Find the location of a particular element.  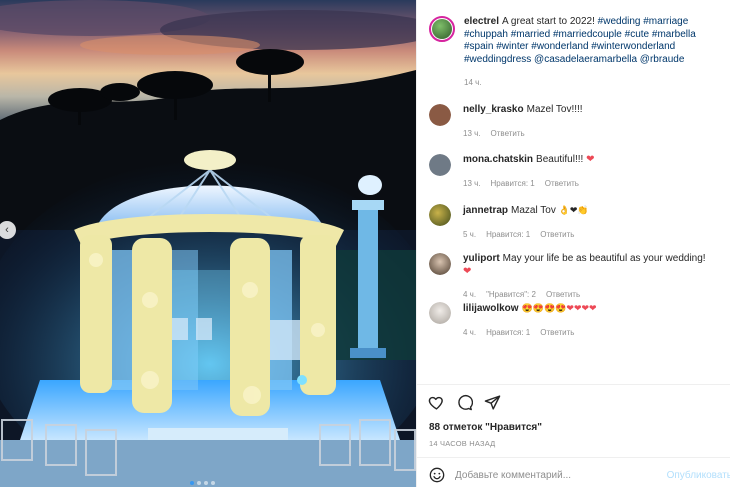

comment-time: 5 ч. is located at coordinates (469, 234).